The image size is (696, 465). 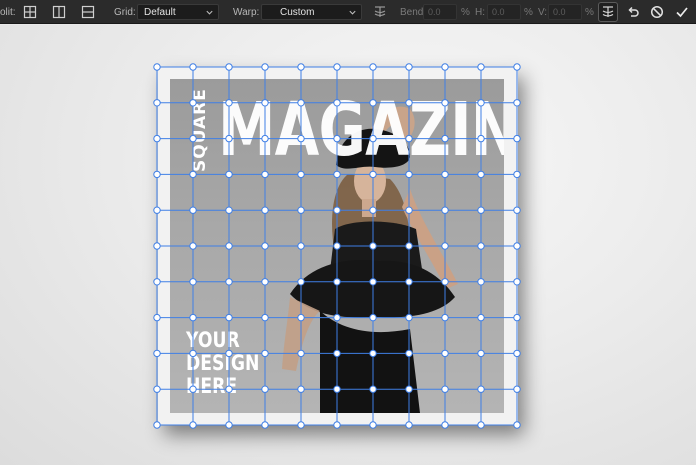 What do you see at coordinates (178, 12) in the screenshot?
I see `grid-dropdown: Default` at bounding box center [178, 12].